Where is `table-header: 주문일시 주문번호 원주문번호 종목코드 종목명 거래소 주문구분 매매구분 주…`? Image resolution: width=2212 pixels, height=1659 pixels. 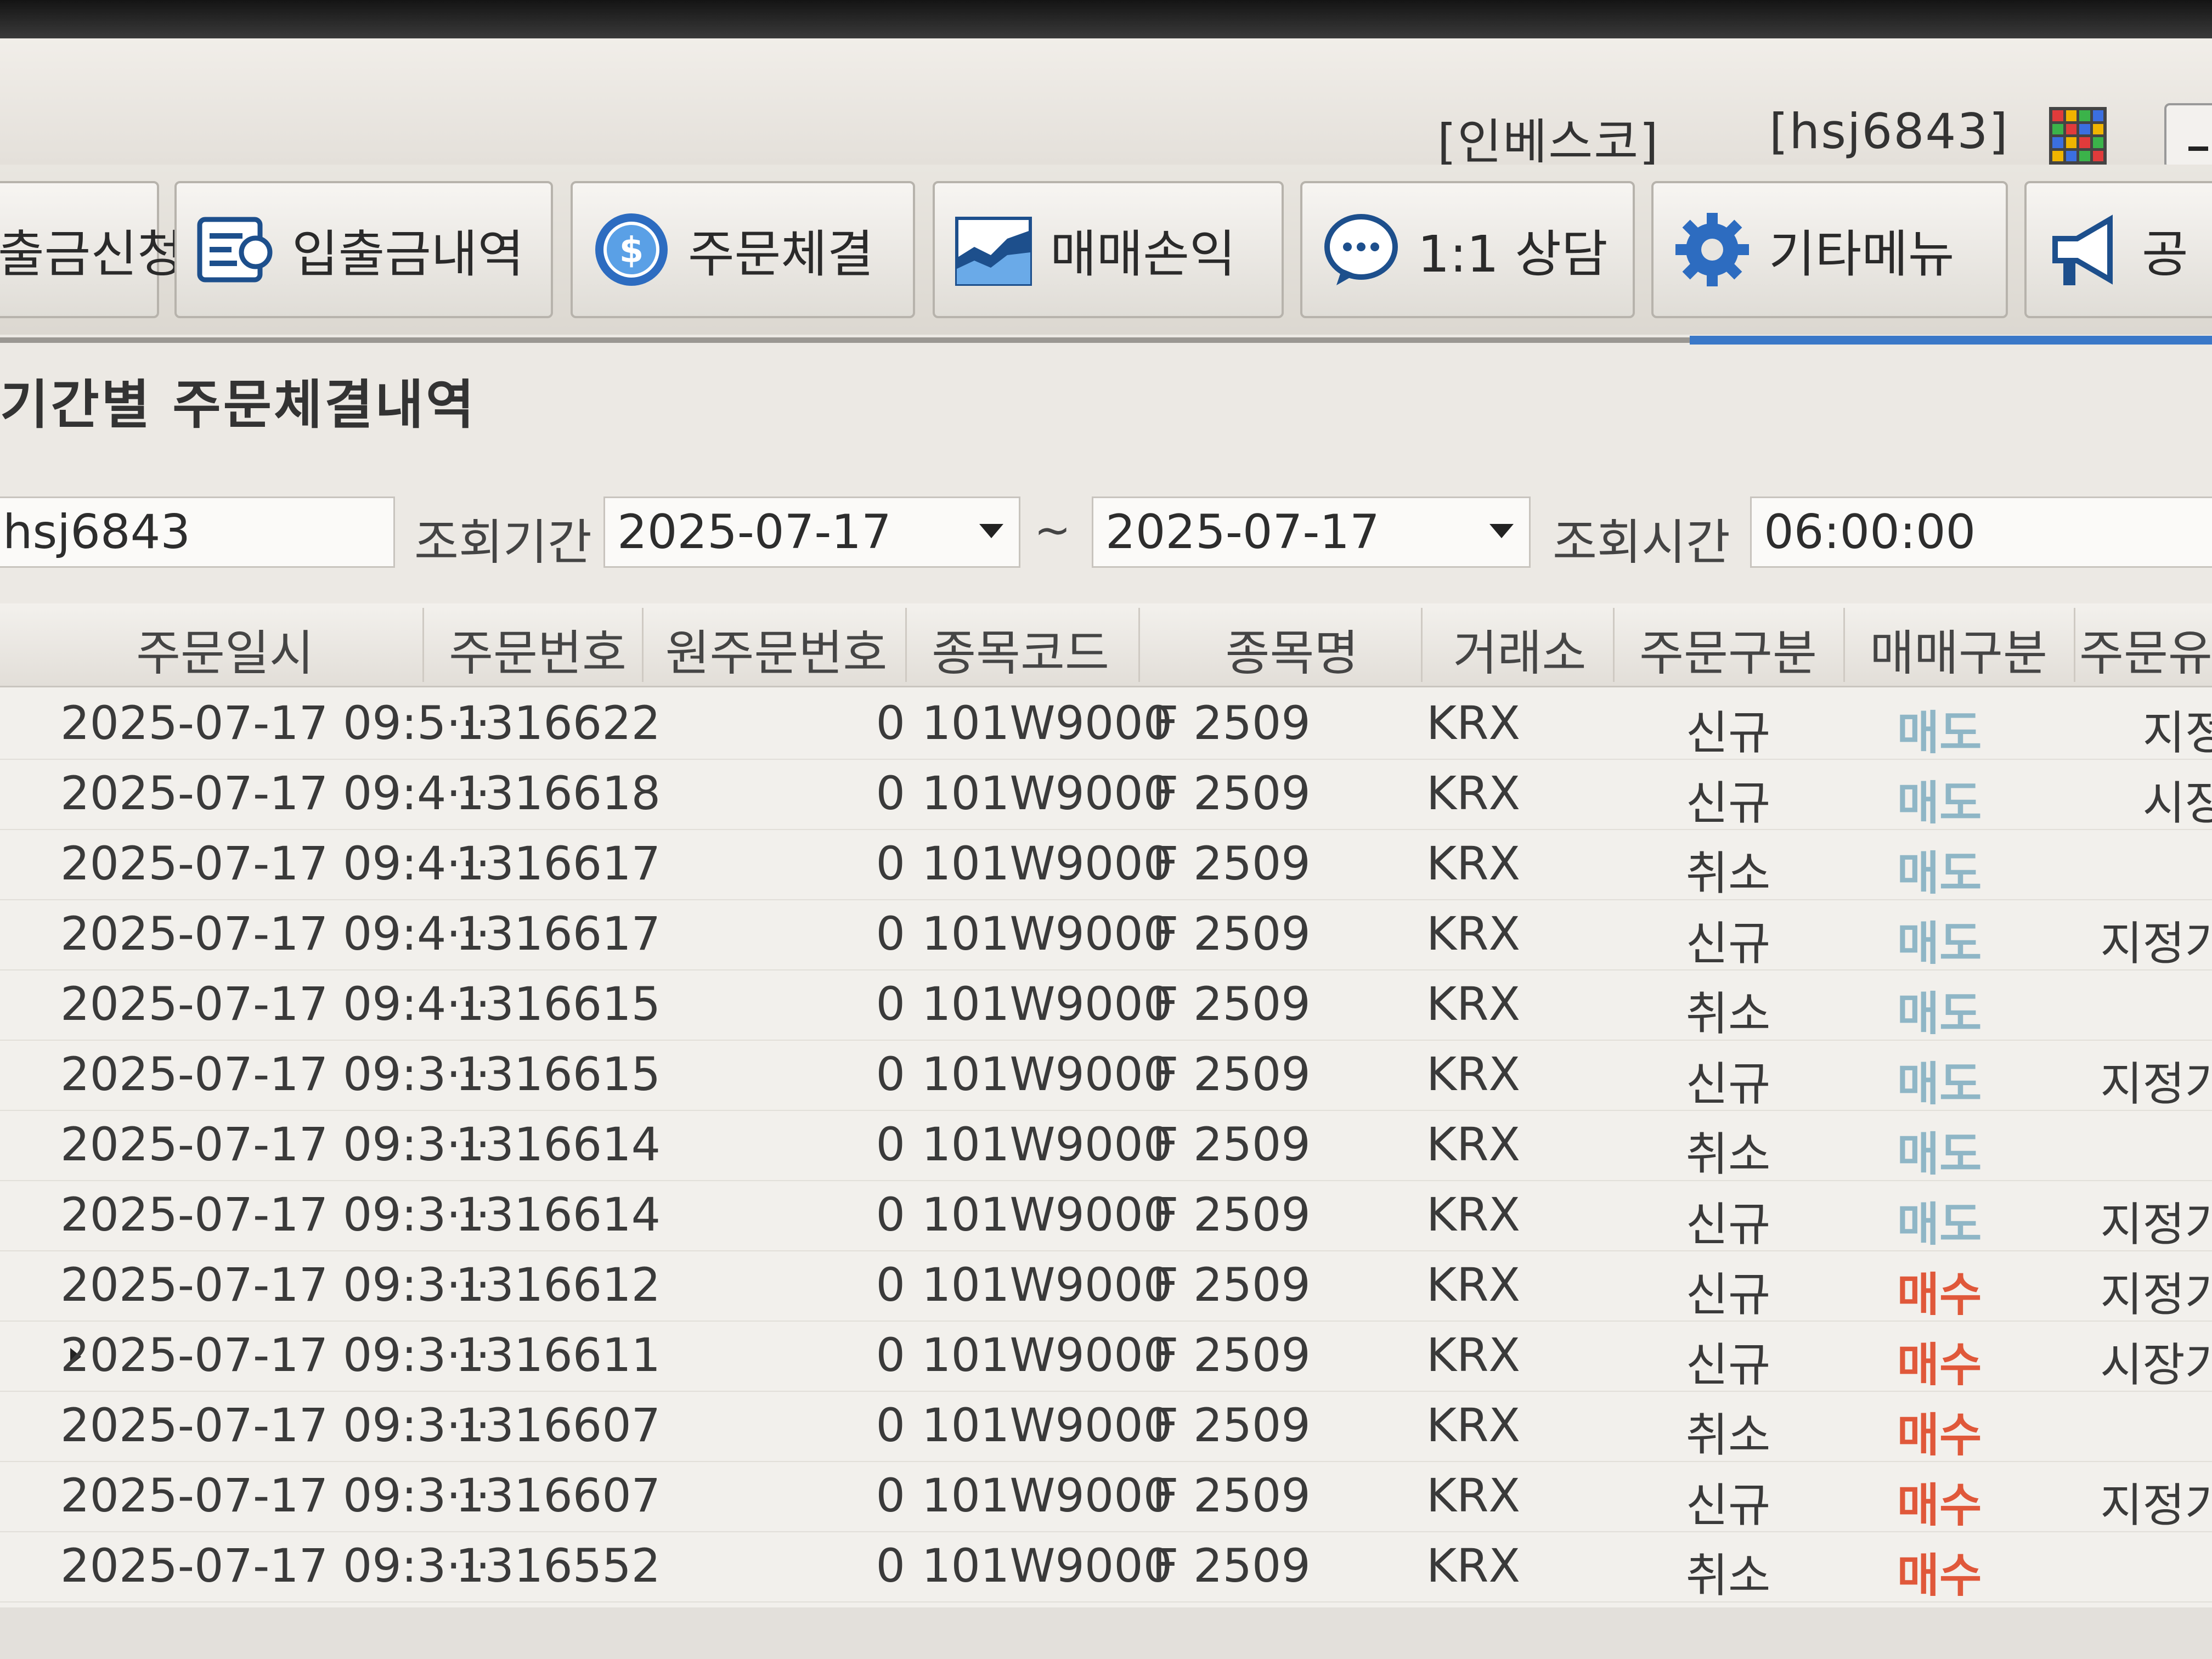
table-header: 주문일시 주문번호 원주문번호 종목코드 종목명 거래소 주문구분 매매구분 주… is located at coordinates (1106, 645).